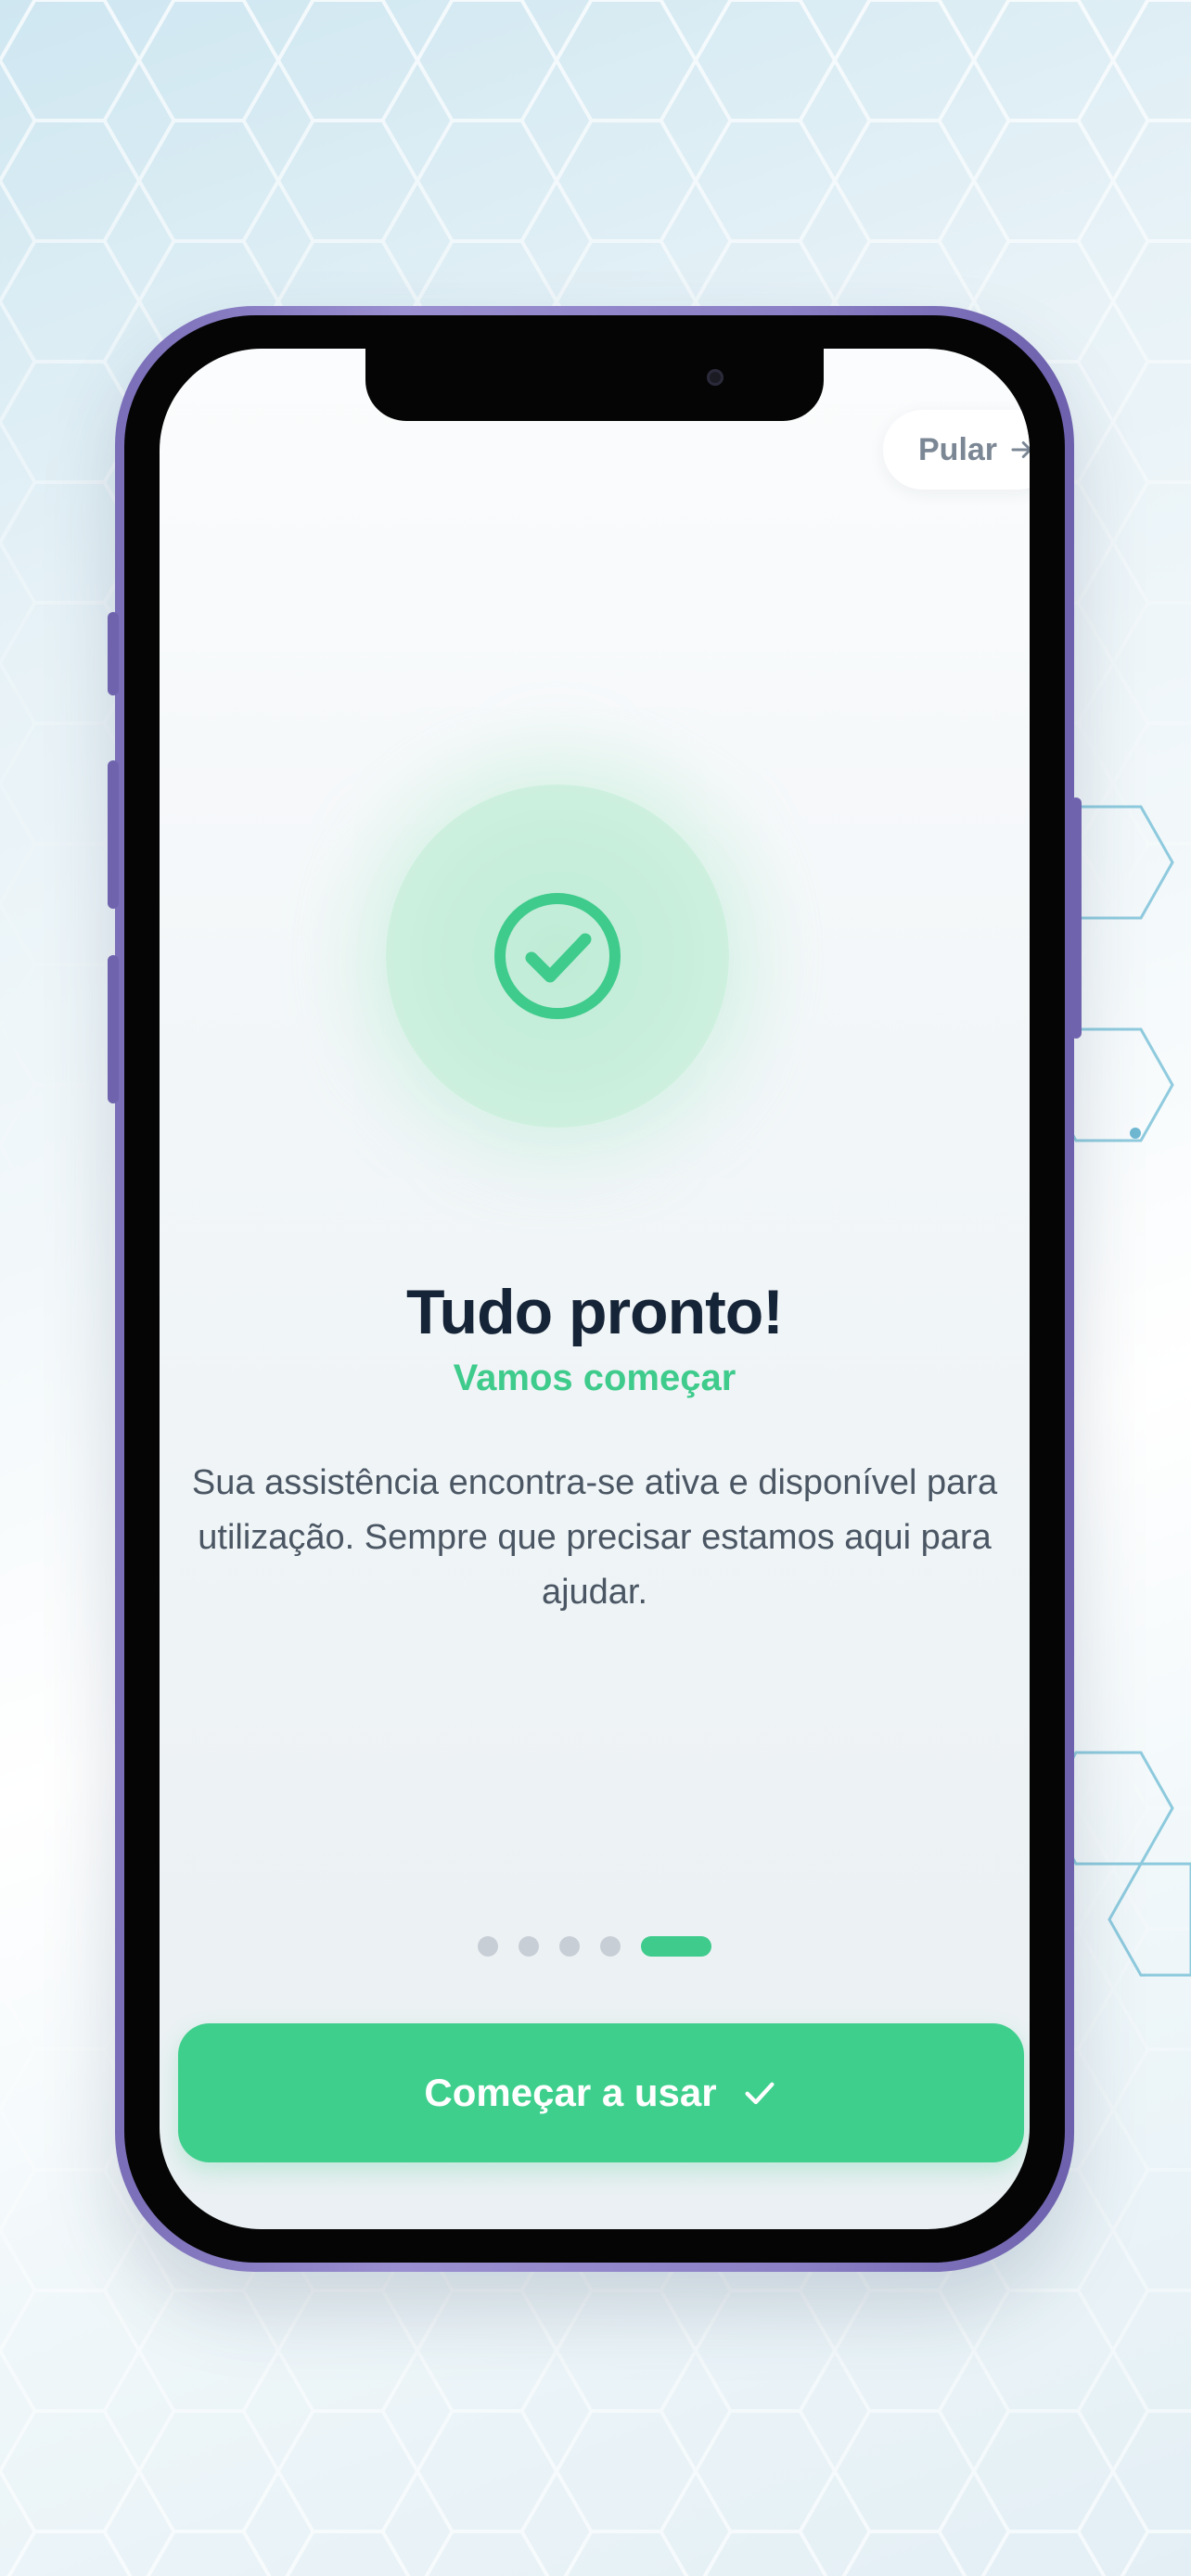 Image resolution: width=1191 pixels, height=2576 pixels. I want to click on success-illustration, so click(558, 956).